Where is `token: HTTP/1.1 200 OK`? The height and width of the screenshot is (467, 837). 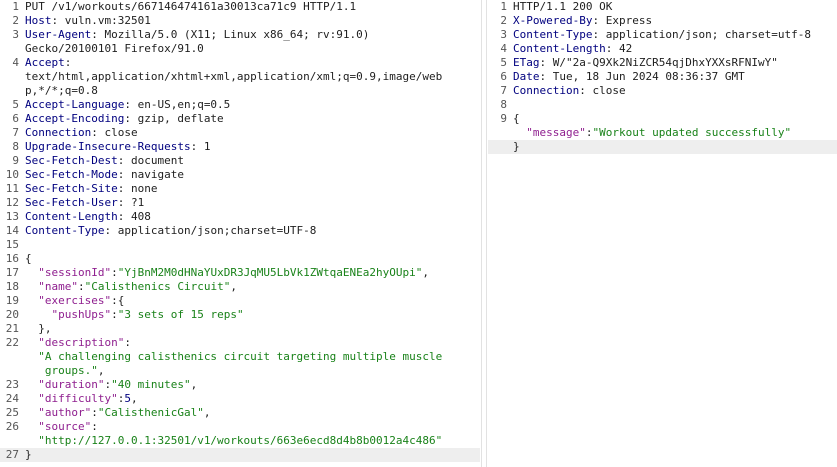
token: HTTP/1.1 200 OK is located at coordinates (563, 6).